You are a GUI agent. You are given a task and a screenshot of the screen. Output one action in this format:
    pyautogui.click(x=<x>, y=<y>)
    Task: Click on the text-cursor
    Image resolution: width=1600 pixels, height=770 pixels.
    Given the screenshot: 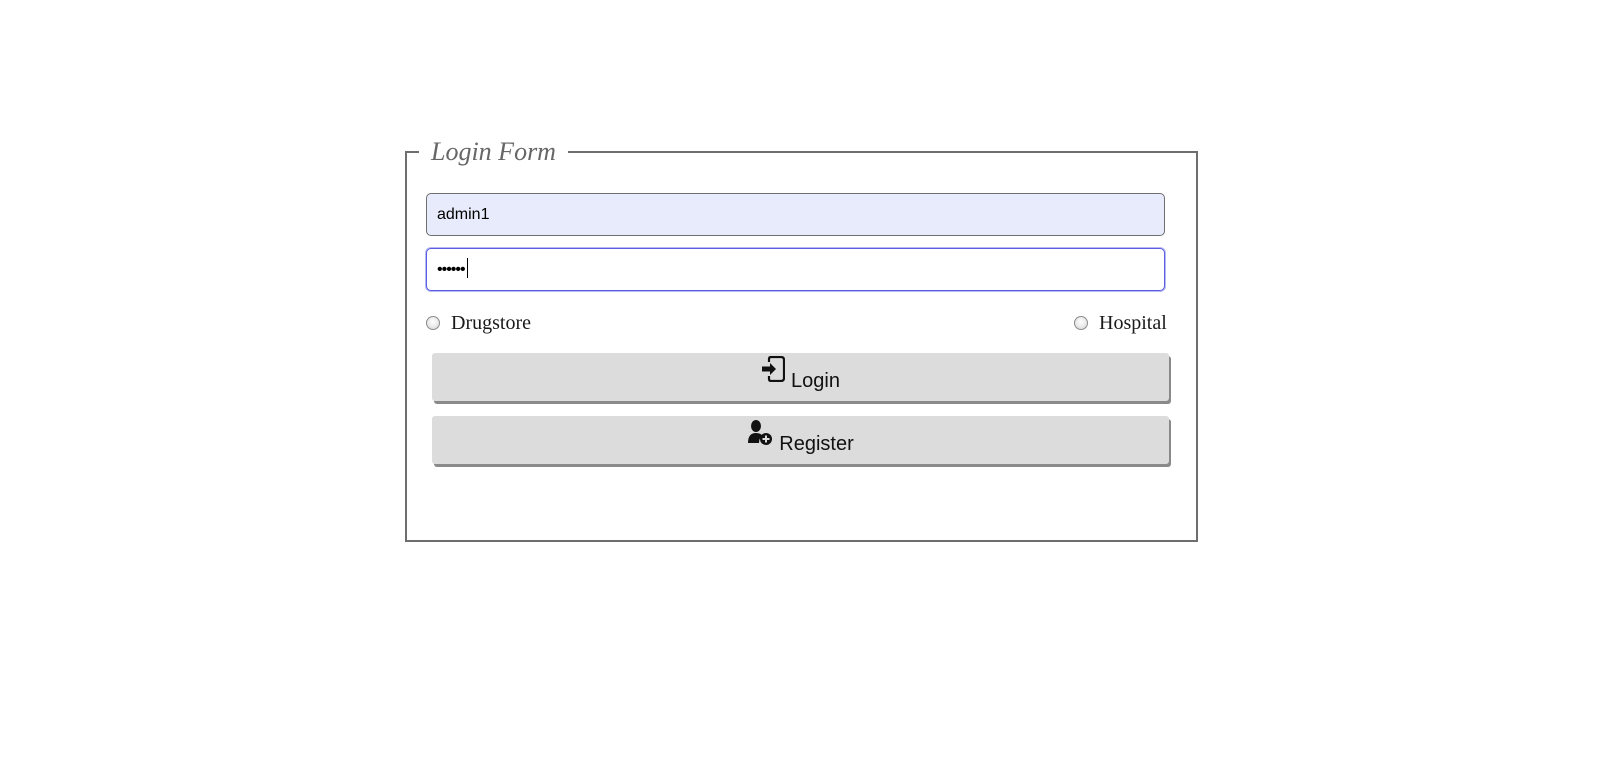 What is the action you would take?
    pyautogui.click(x=467, y=268)
    